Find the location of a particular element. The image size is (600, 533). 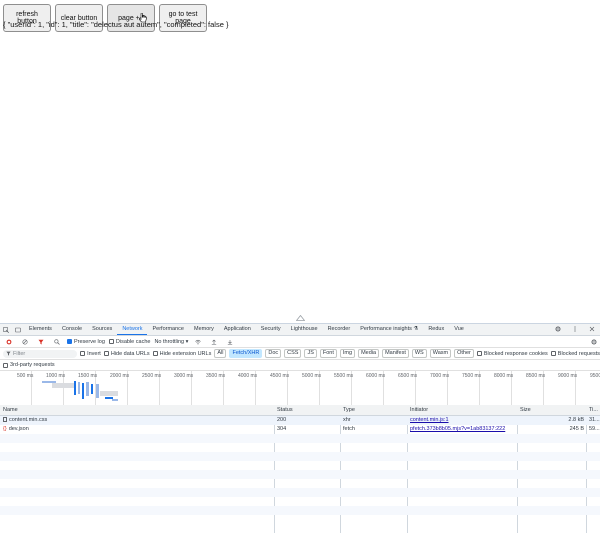

request-type: xhr is located at coordinates (347, 420).